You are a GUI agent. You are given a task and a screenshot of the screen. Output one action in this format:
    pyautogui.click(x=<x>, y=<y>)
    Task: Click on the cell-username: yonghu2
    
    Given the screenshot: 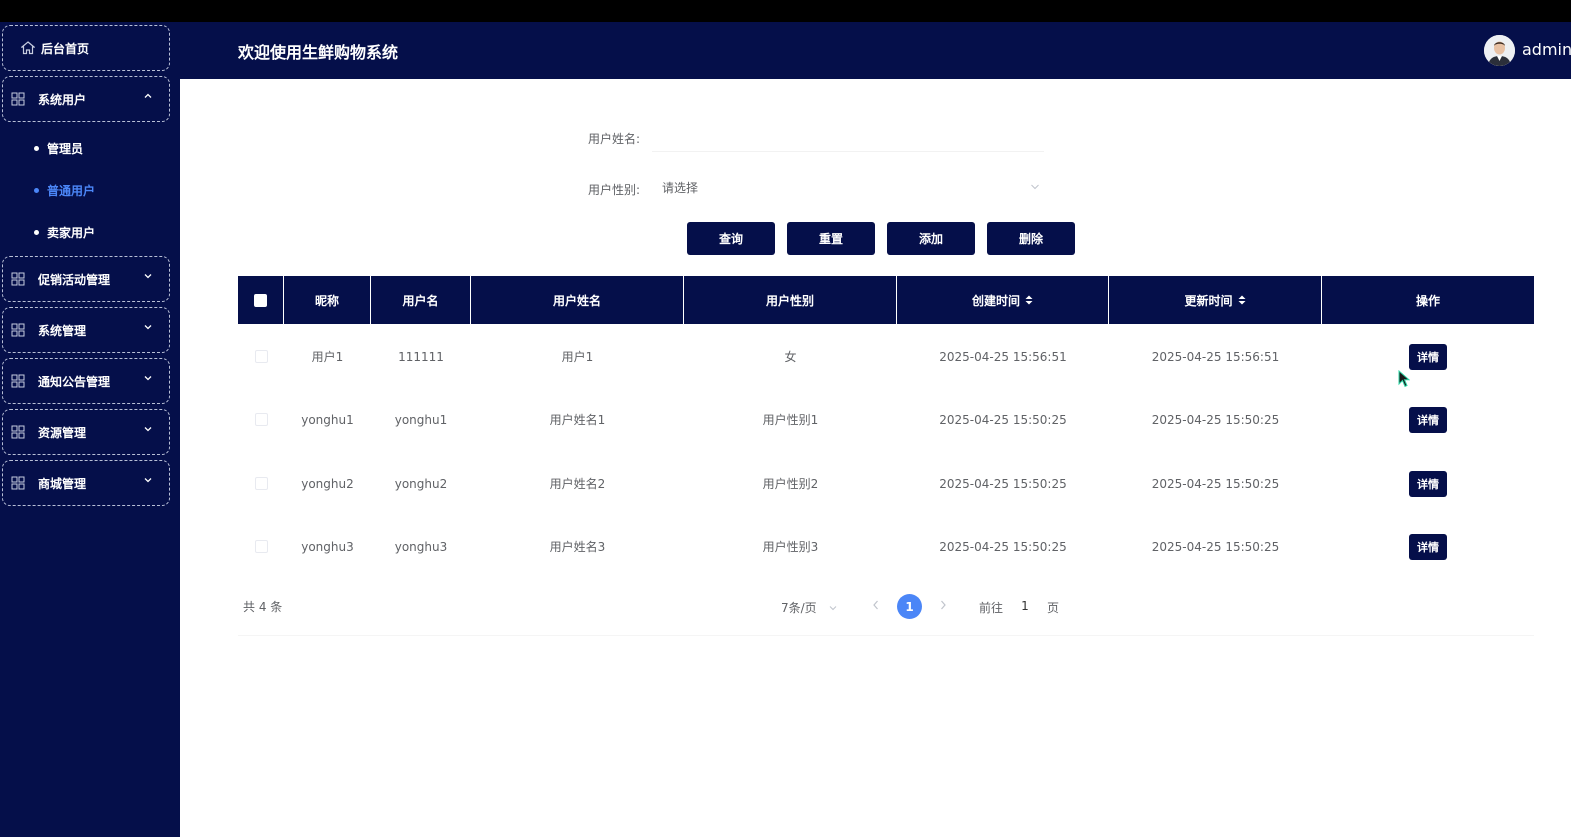 What is the action you would take?
    pyautogui.click(x=421, y=483)
    